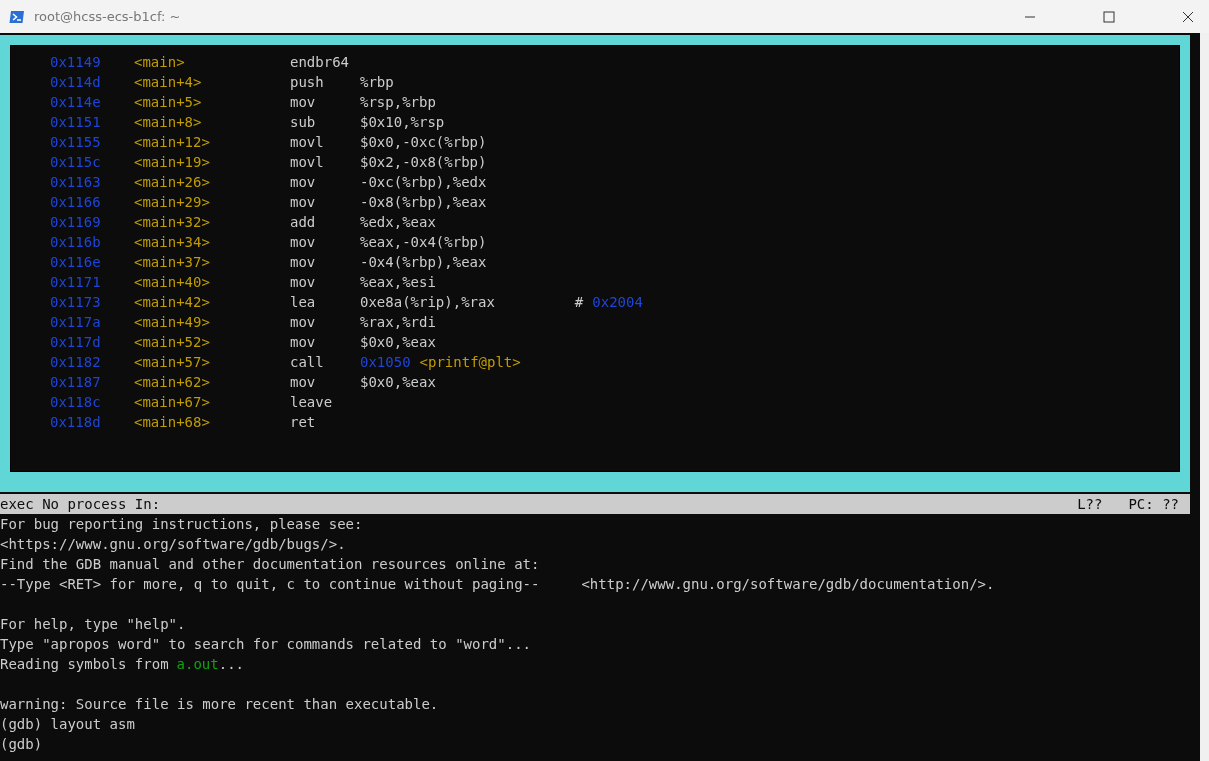  I want to click on instruction-address: 0x1169, so click(76, 222).